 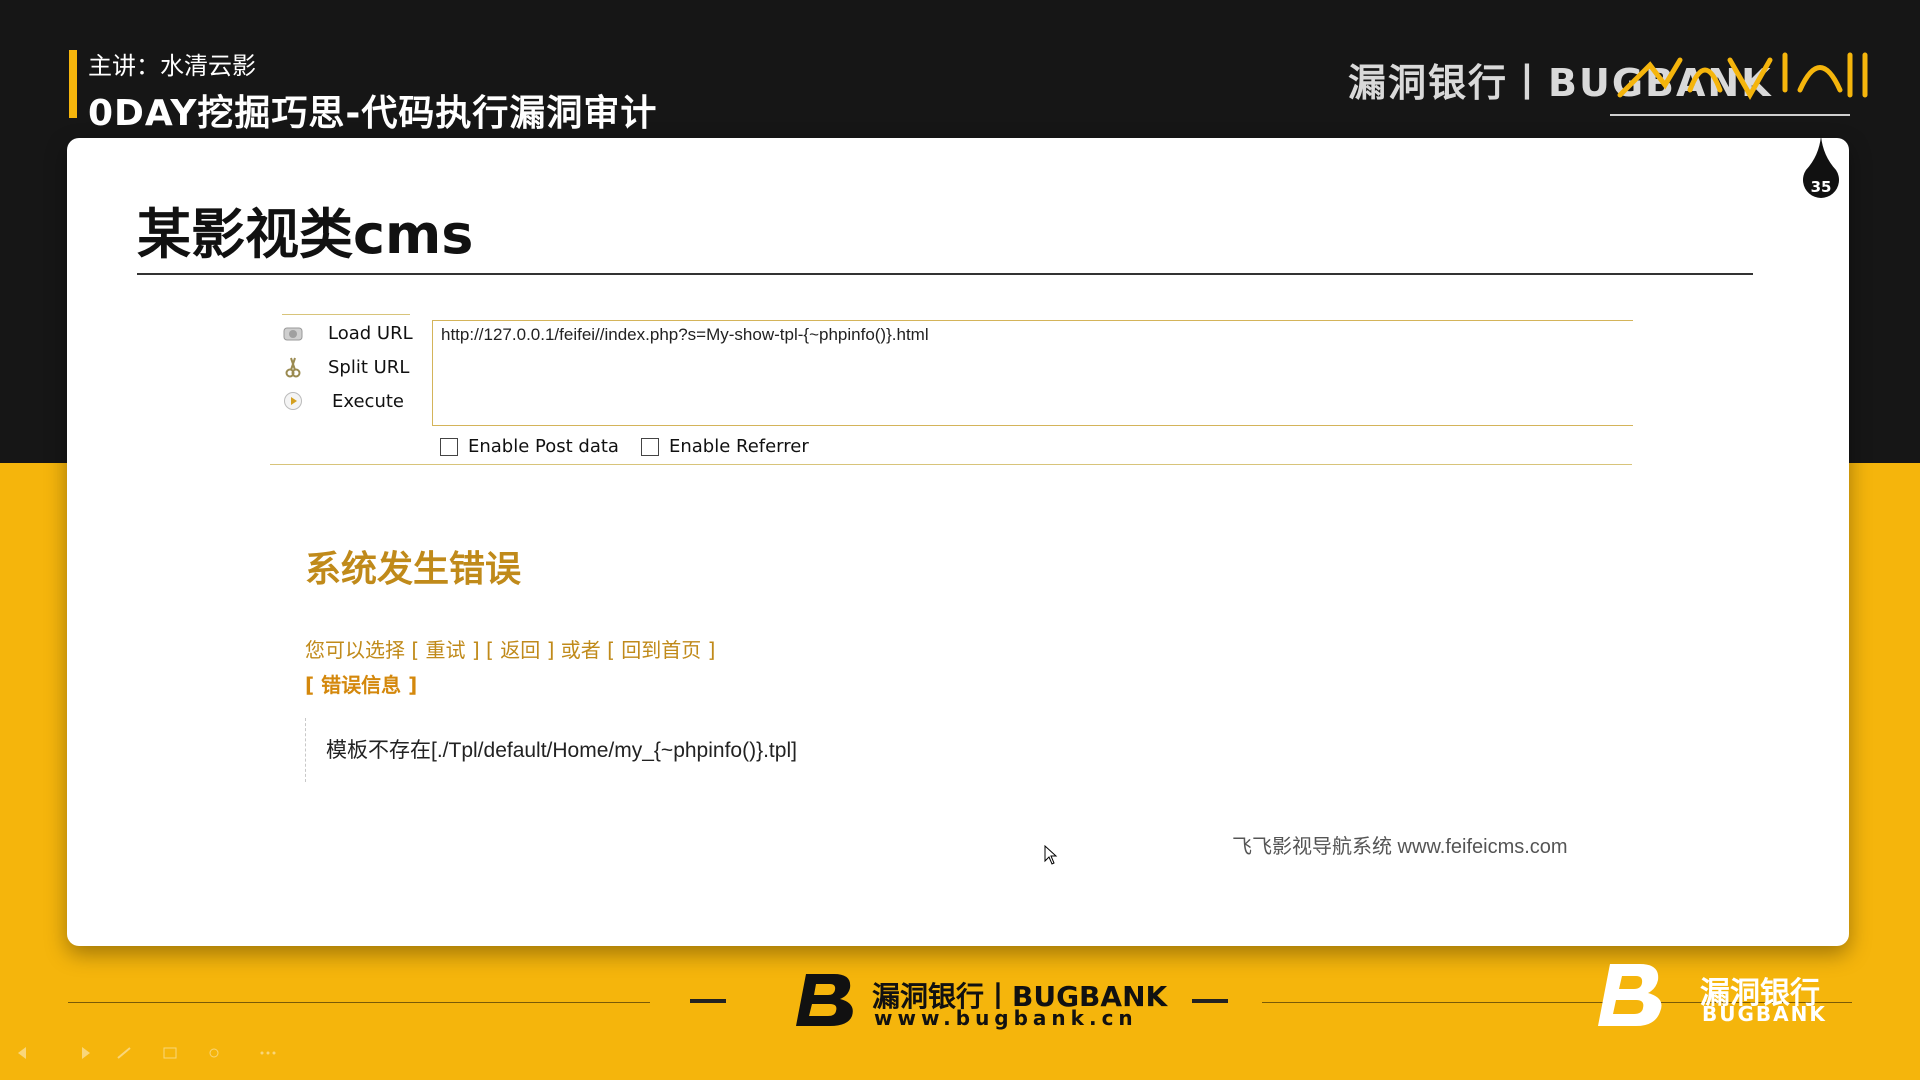 What do you see at coordinates (945, 274) in the screenshot?
I see `slide-title-rule` at bounding box center [945, 274].